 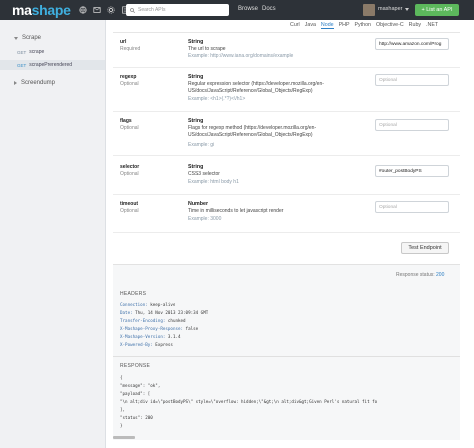 What do you see at coordinates (204, 174) in the screenshot?
I see `param-description: CSS3 selector` at bounding box center [204, 174].